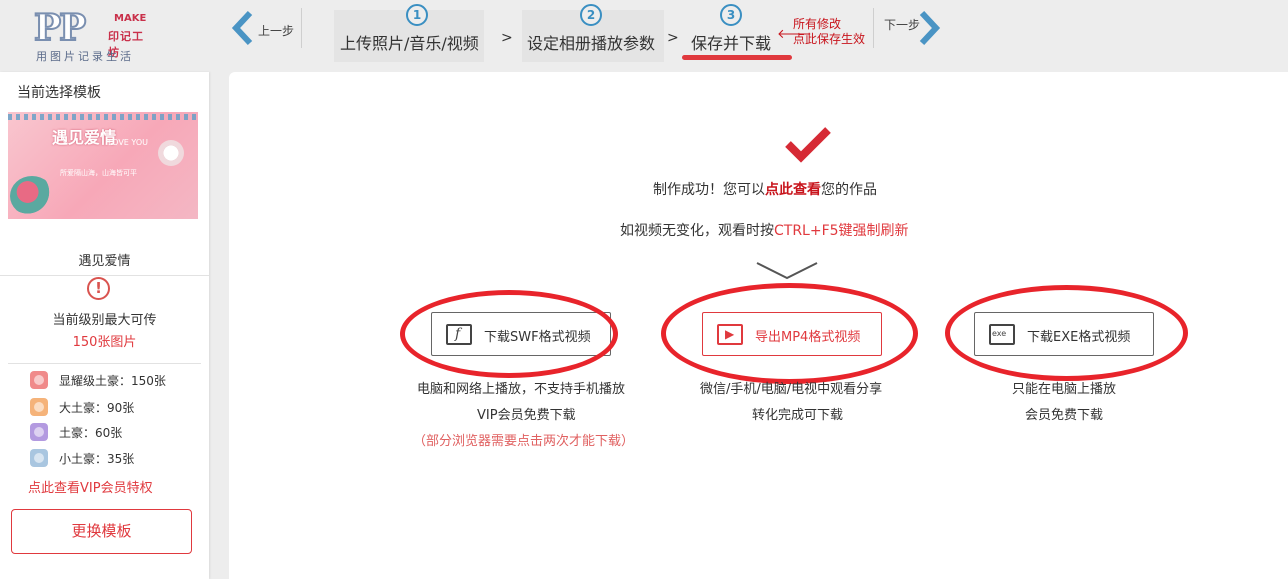 Image resolution: width=1288 pixels, height=579 pixels. What do you see at coordinates (276, 31) in the screenshot?
I see `prev-step-label: 上一步` at bounding box center [276, 31].